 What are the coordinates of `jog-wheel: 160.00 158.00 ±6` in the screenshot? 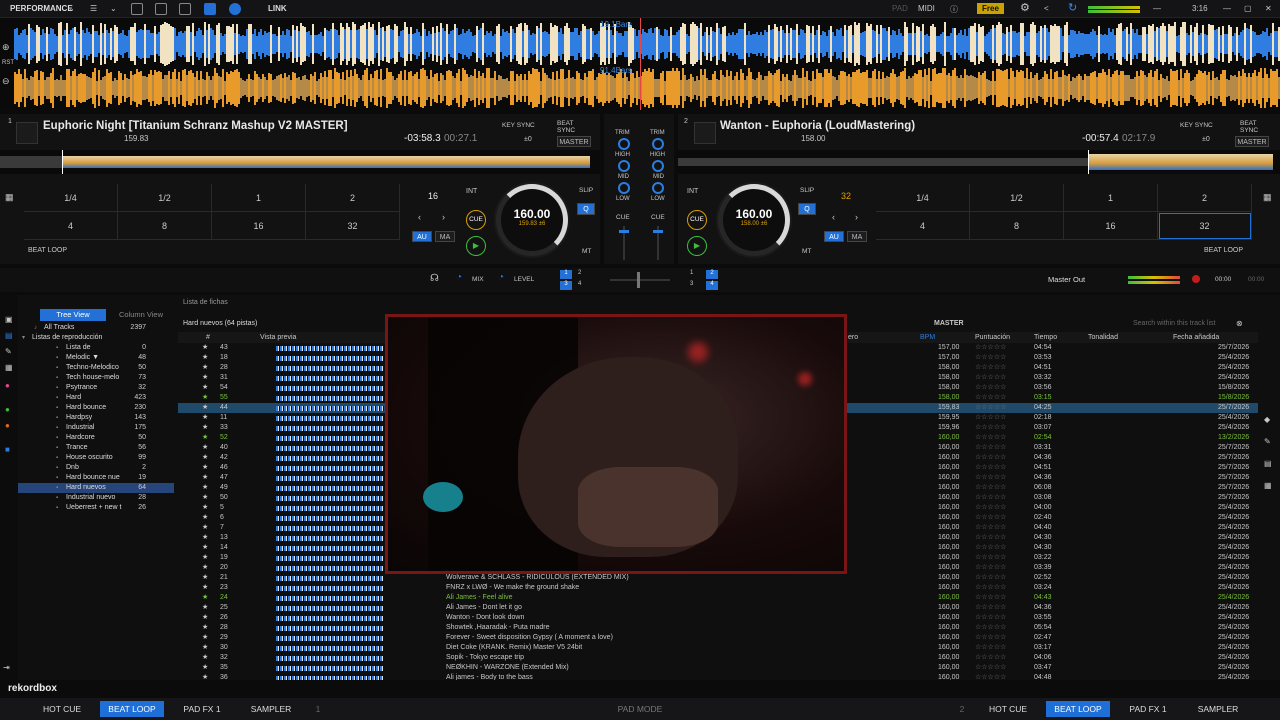 It's located at (754, 220).